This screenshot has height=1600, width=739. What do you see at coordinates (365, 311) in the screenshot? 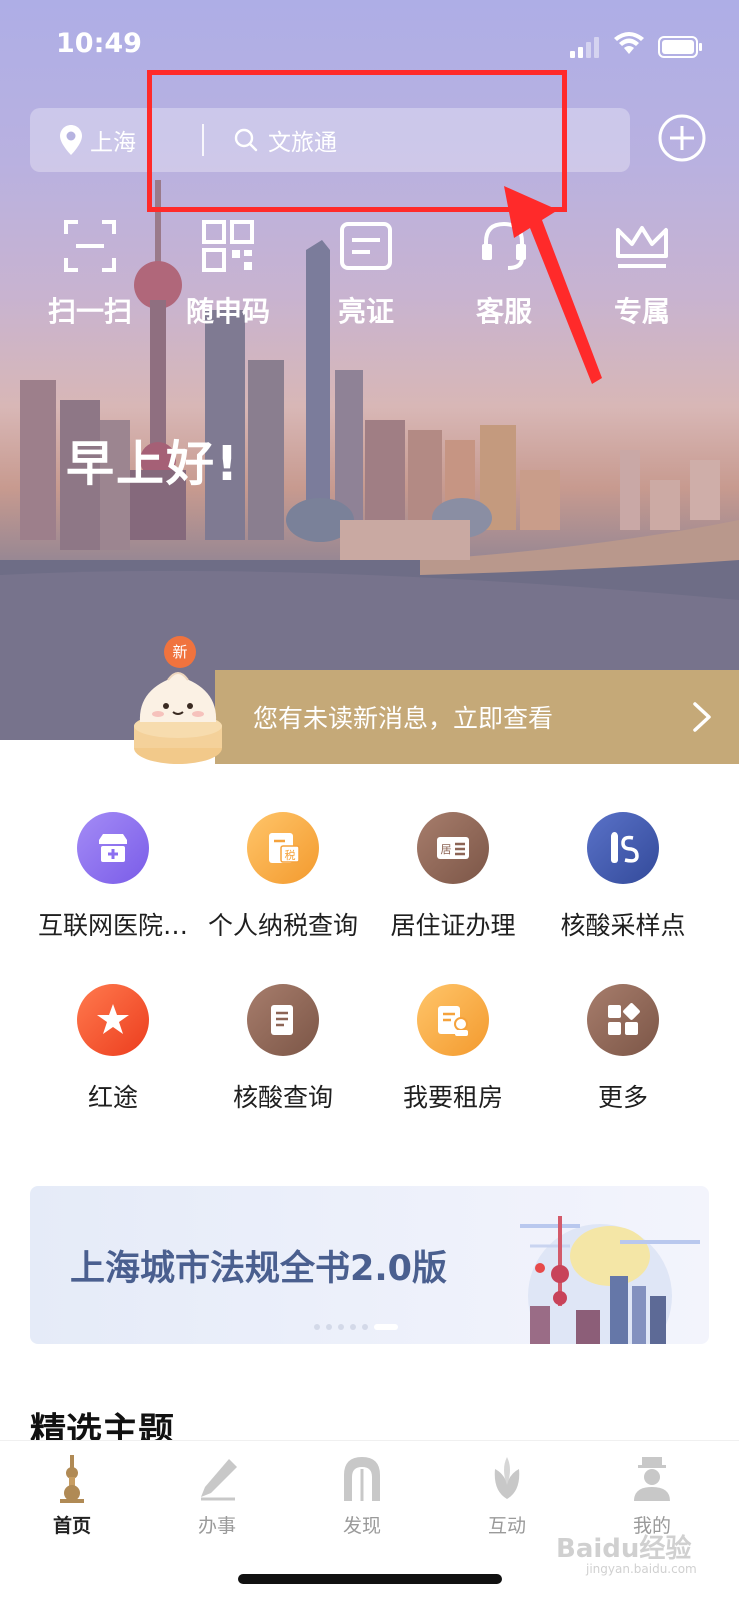
I see `quick-action-label: 亮证` at bounding box center [365, 311].